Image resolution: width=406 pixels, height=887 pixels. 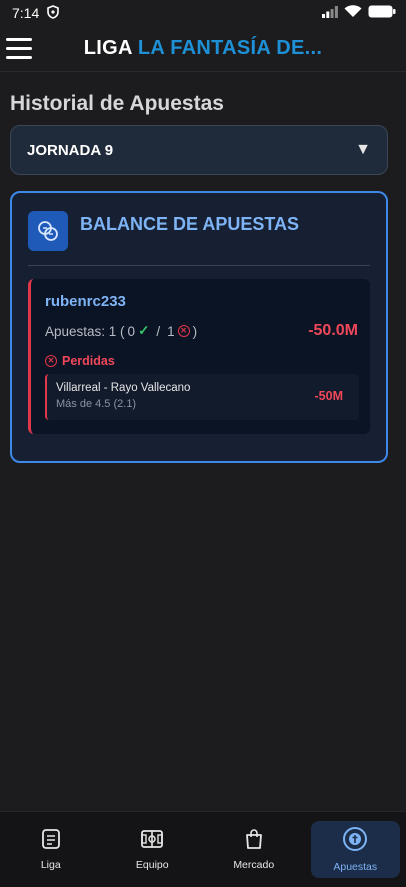 I want to click on nav-item-apuestas: Apuestas, so click(x=355, y=849).